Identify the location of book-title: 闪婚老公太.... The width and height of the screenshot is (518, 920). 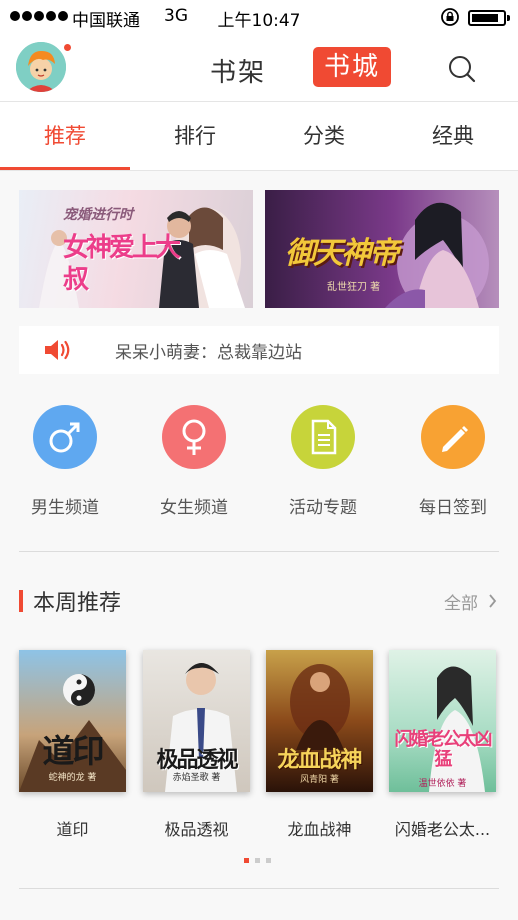
(442, 829).